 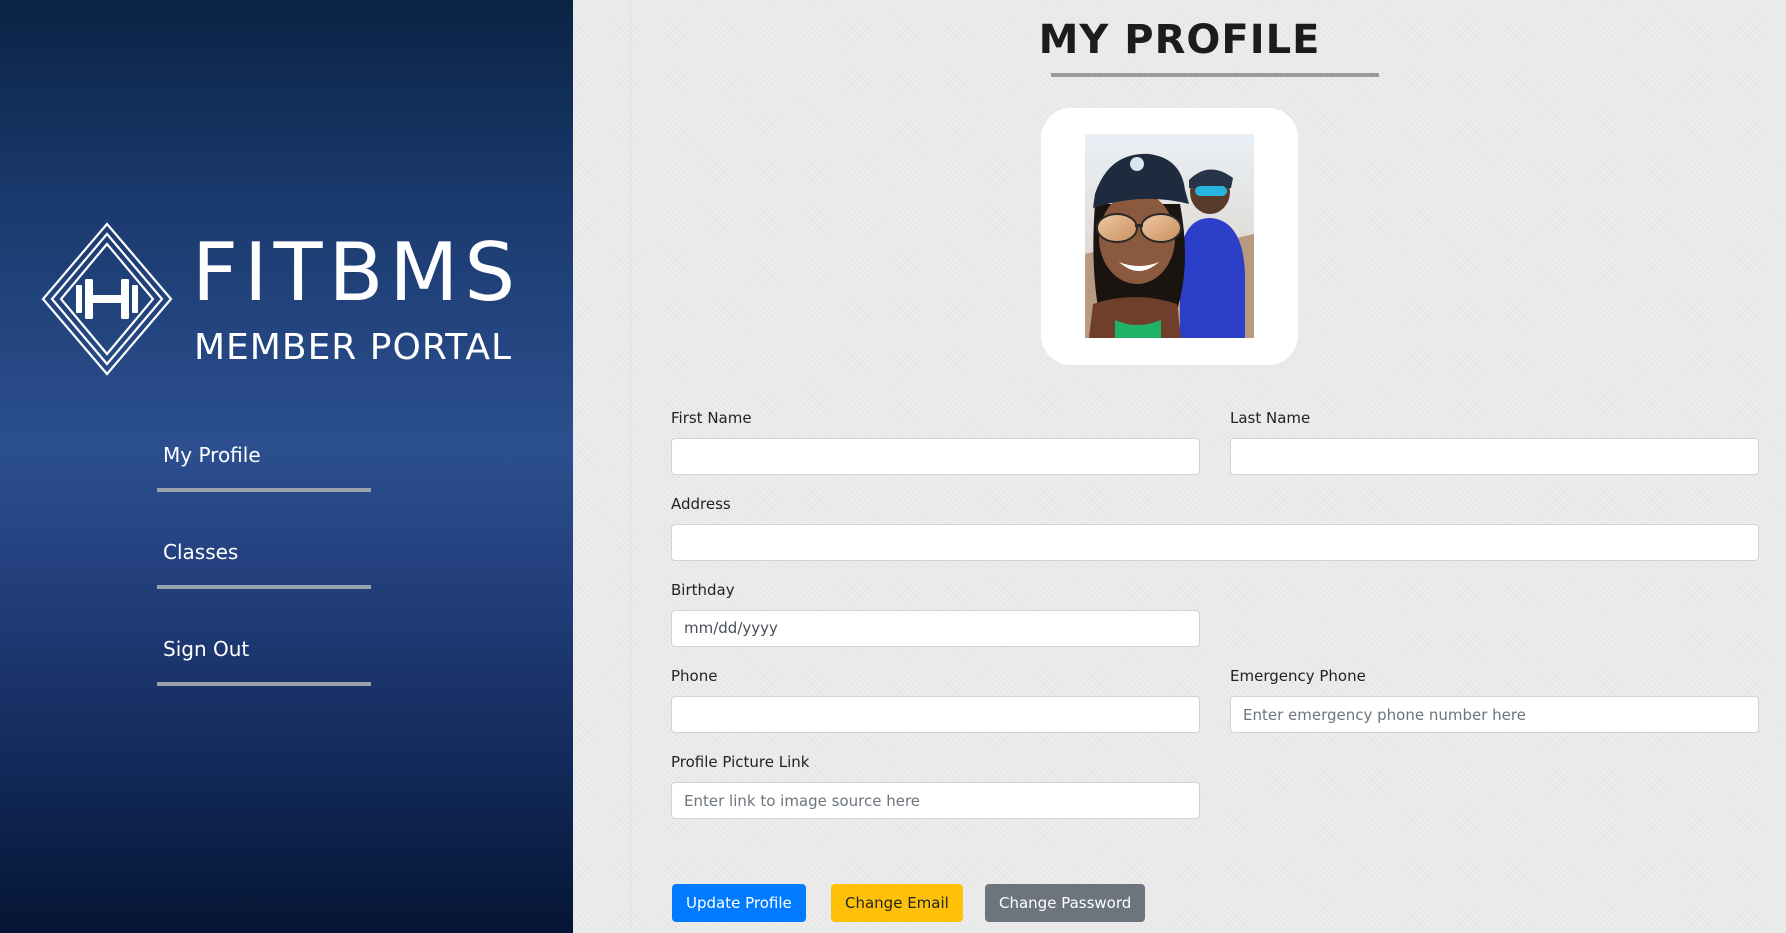 I want to click on sidebar-item-label: My Profile, so click(x=212, y=455).